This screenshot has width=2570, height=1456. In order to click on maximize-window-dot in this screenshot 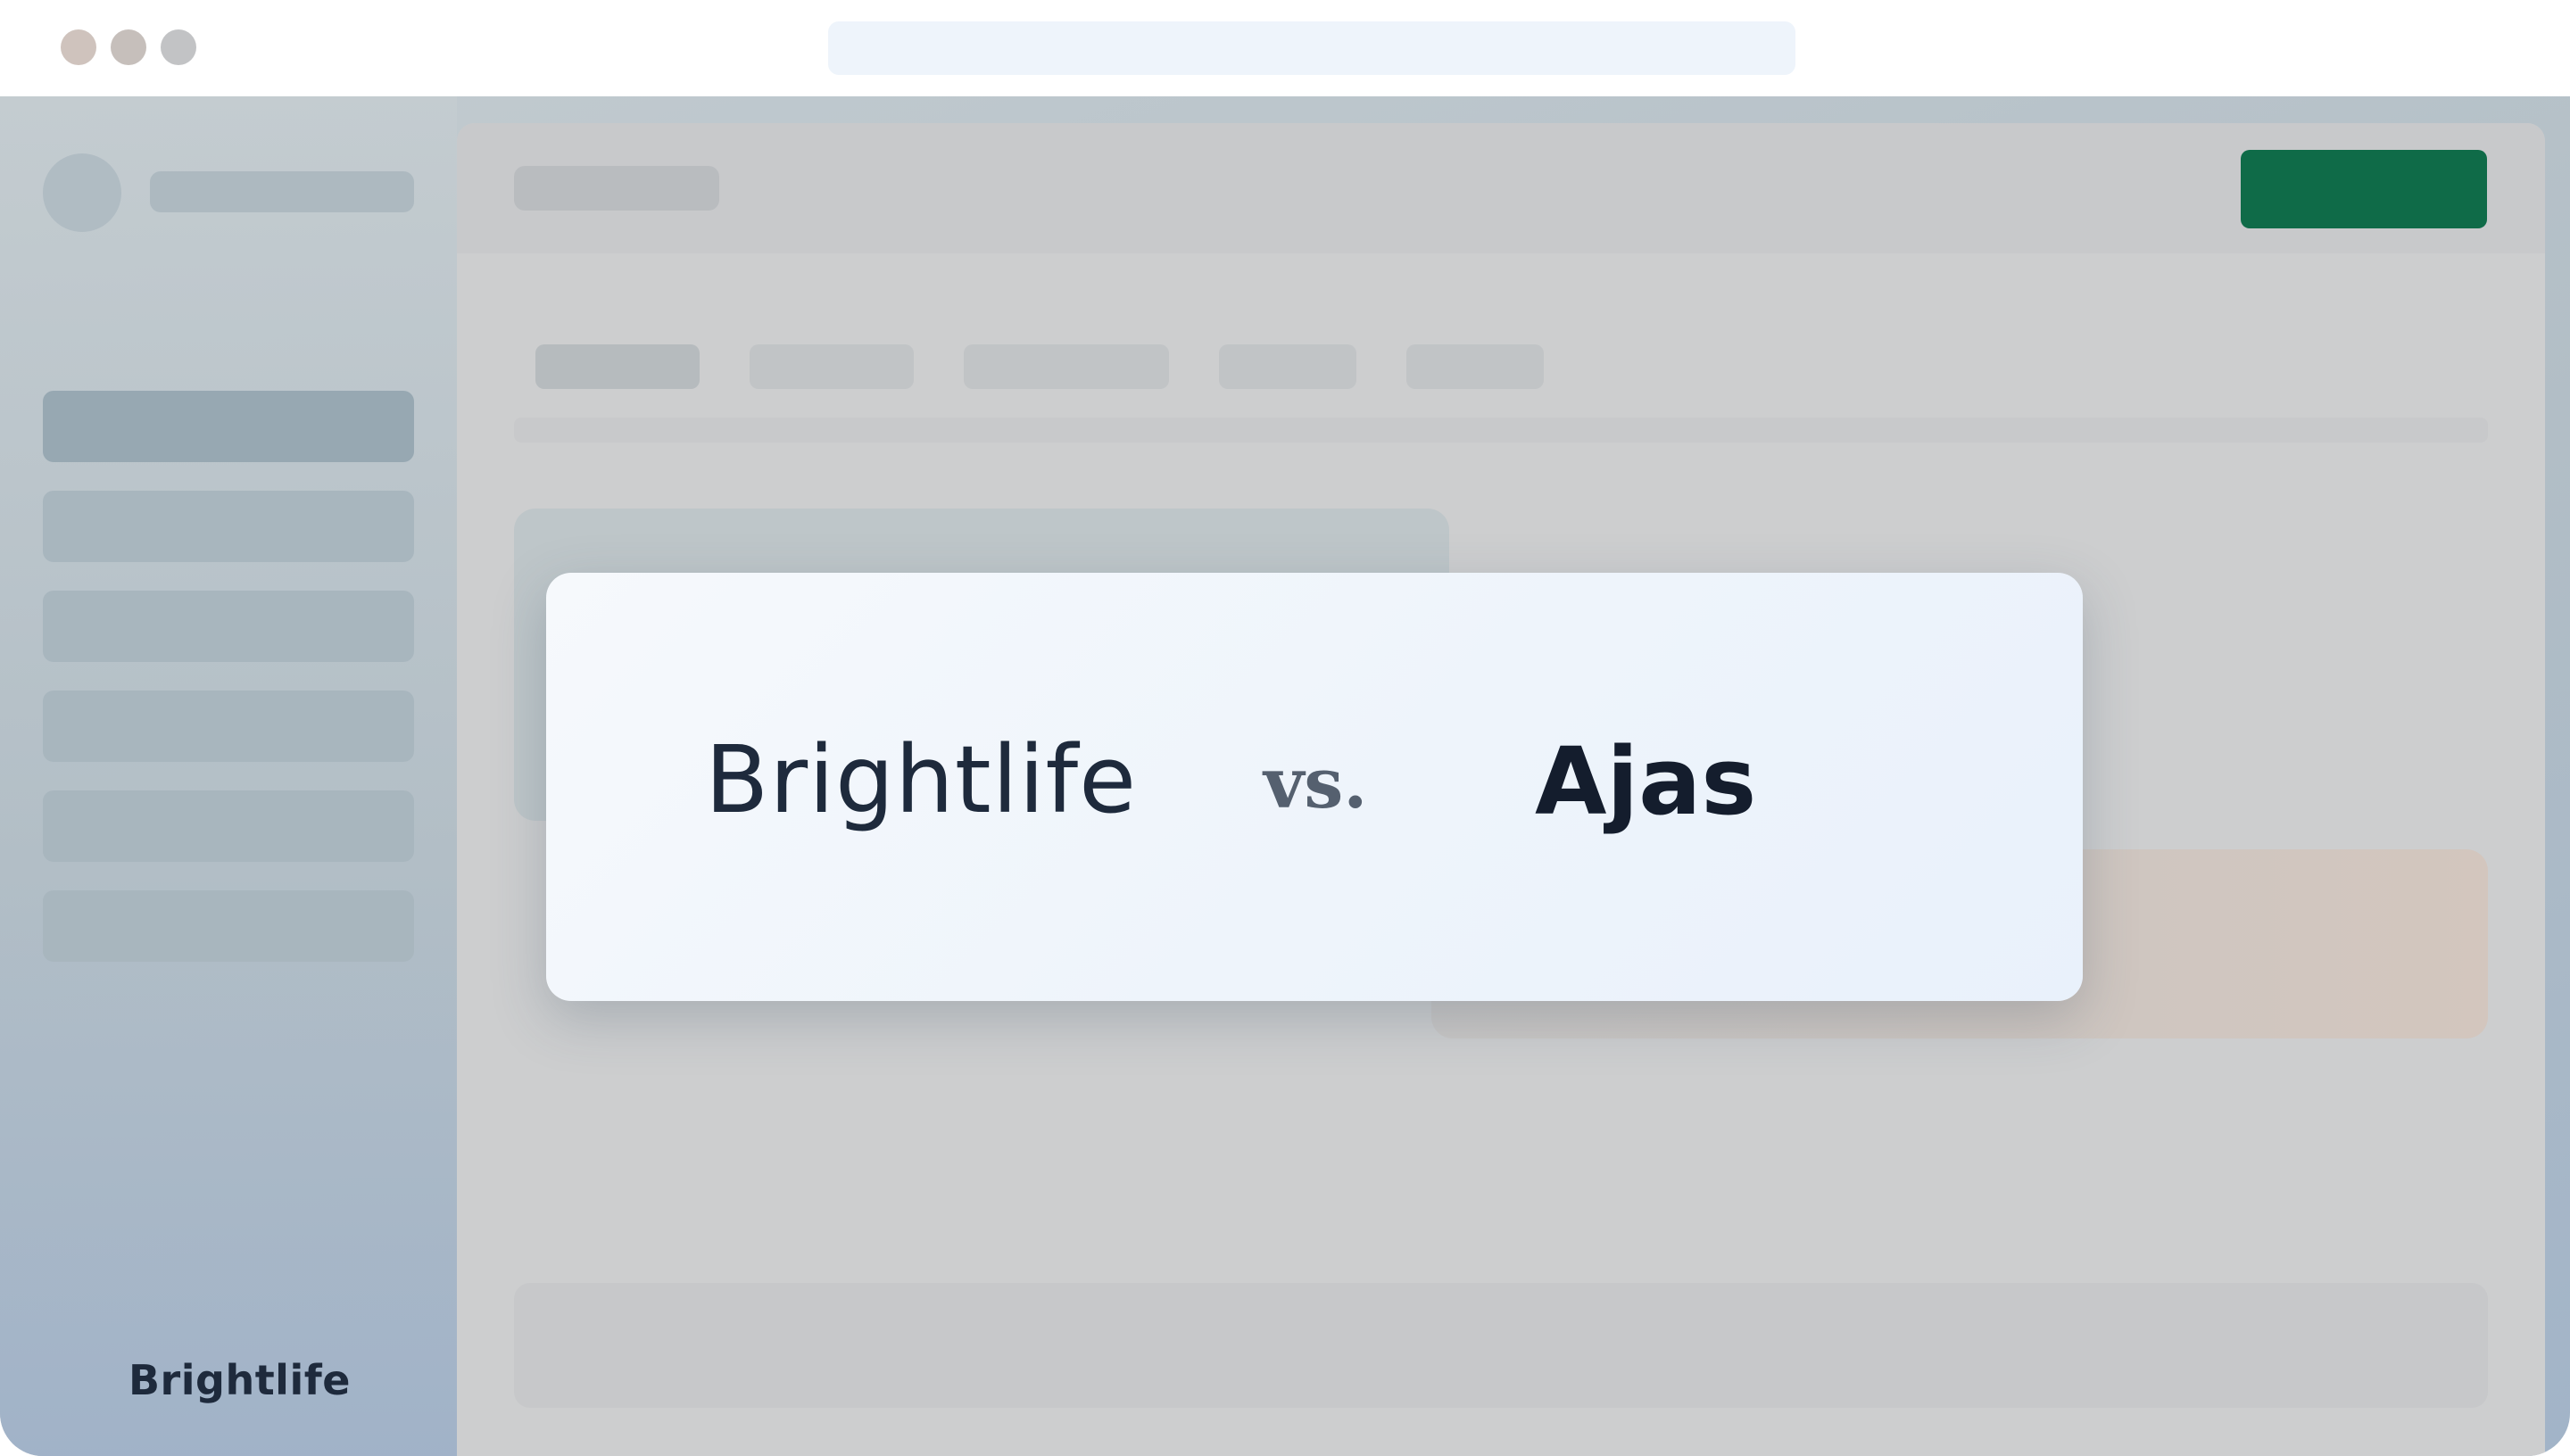, I will do `click(178, 47)`.